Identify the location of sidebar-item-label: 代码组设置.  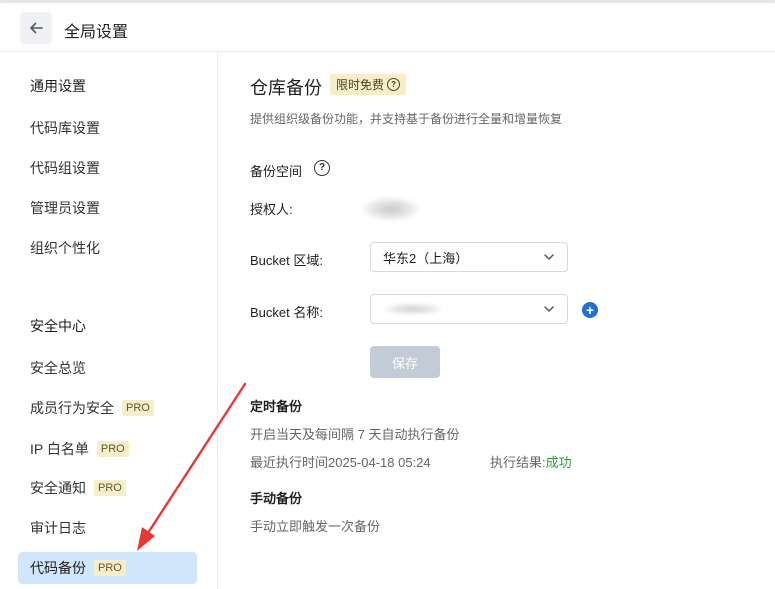
(65, 168).